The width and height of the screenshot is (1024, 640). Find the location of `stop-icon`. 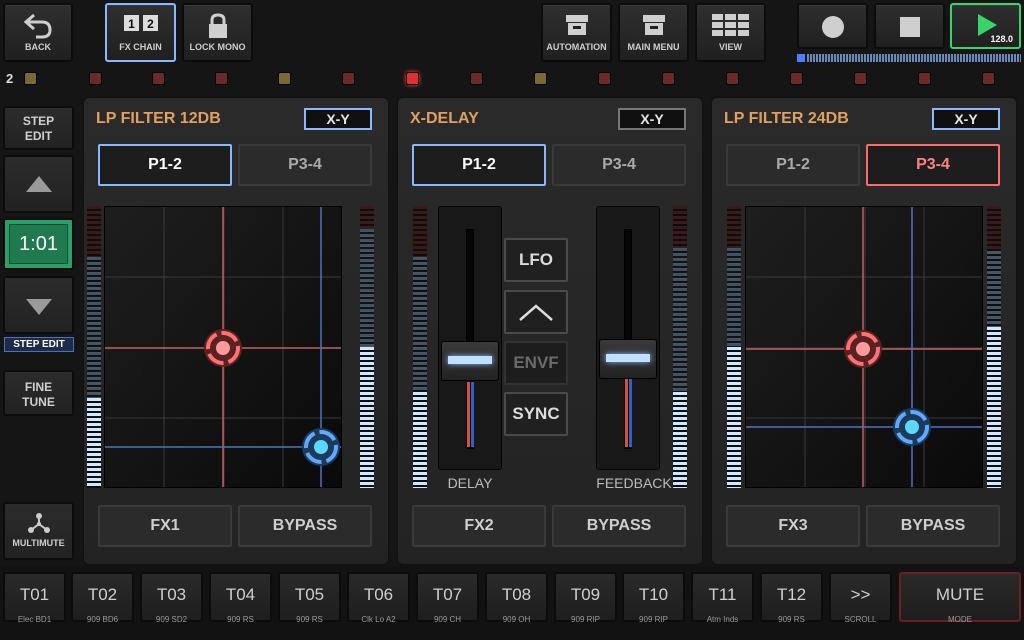

stop-icon is located at coordinates (909, 27).